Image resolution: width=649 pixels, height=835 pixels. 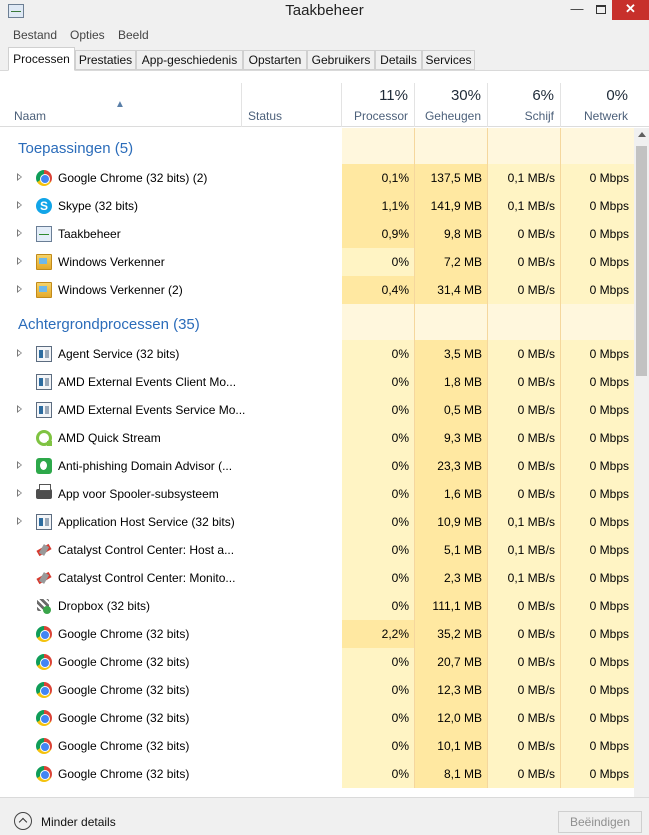 What do you see at coordinates (146, 522) in the screenshot?
I see `process-name: Application Host Service (32 bits)` at bounding box center [146, 522].